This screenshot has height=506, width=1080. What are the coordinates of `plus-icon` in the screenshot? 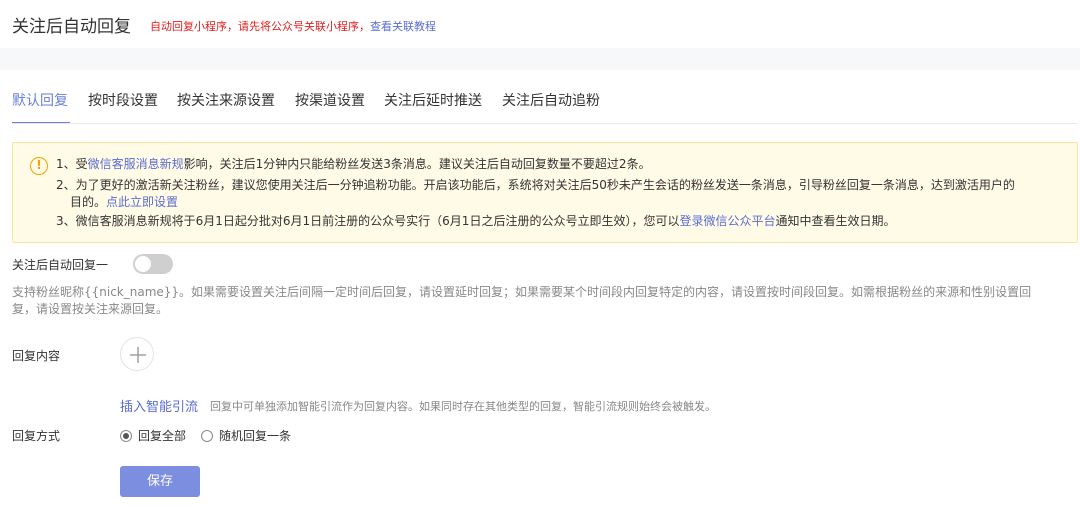 It's located at (138, 355).